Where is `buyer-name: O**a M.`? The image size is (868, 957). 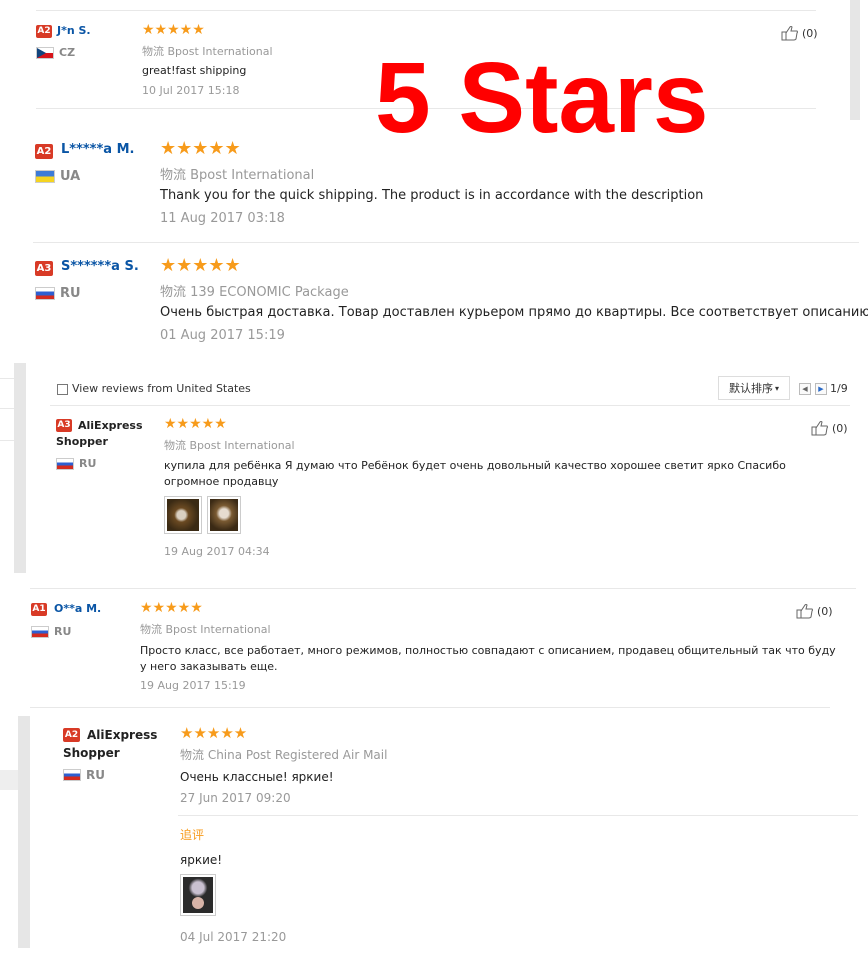
buyer-name: O**a M. is located at coordinates (77, 608).